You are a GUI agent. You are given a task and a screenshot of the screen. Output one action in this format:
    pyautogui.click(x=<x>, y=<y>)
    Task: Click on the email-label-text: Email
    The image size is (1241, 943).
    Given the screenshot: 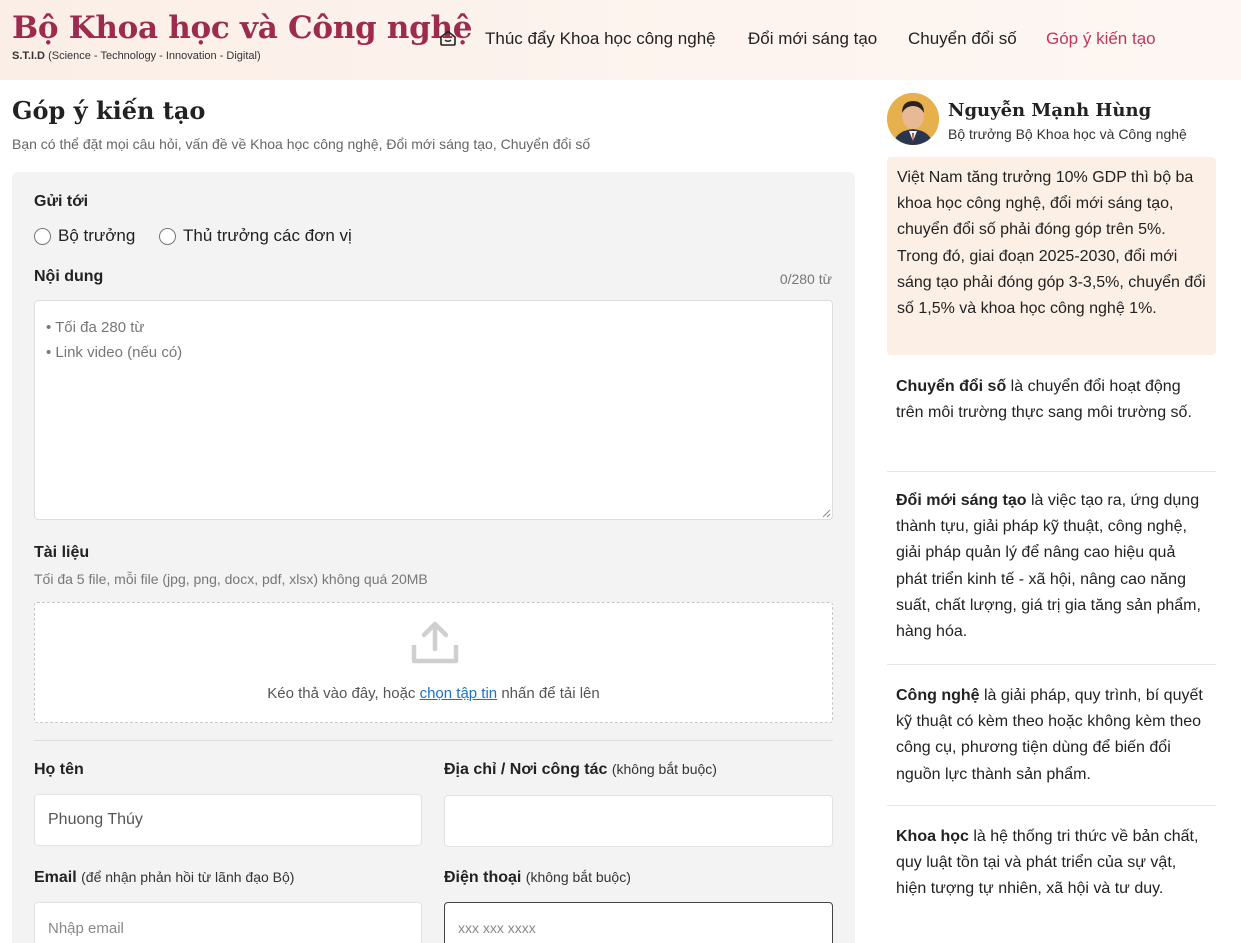 What is the action you would take?
    pyautogui.click(x=55, y=877)
    